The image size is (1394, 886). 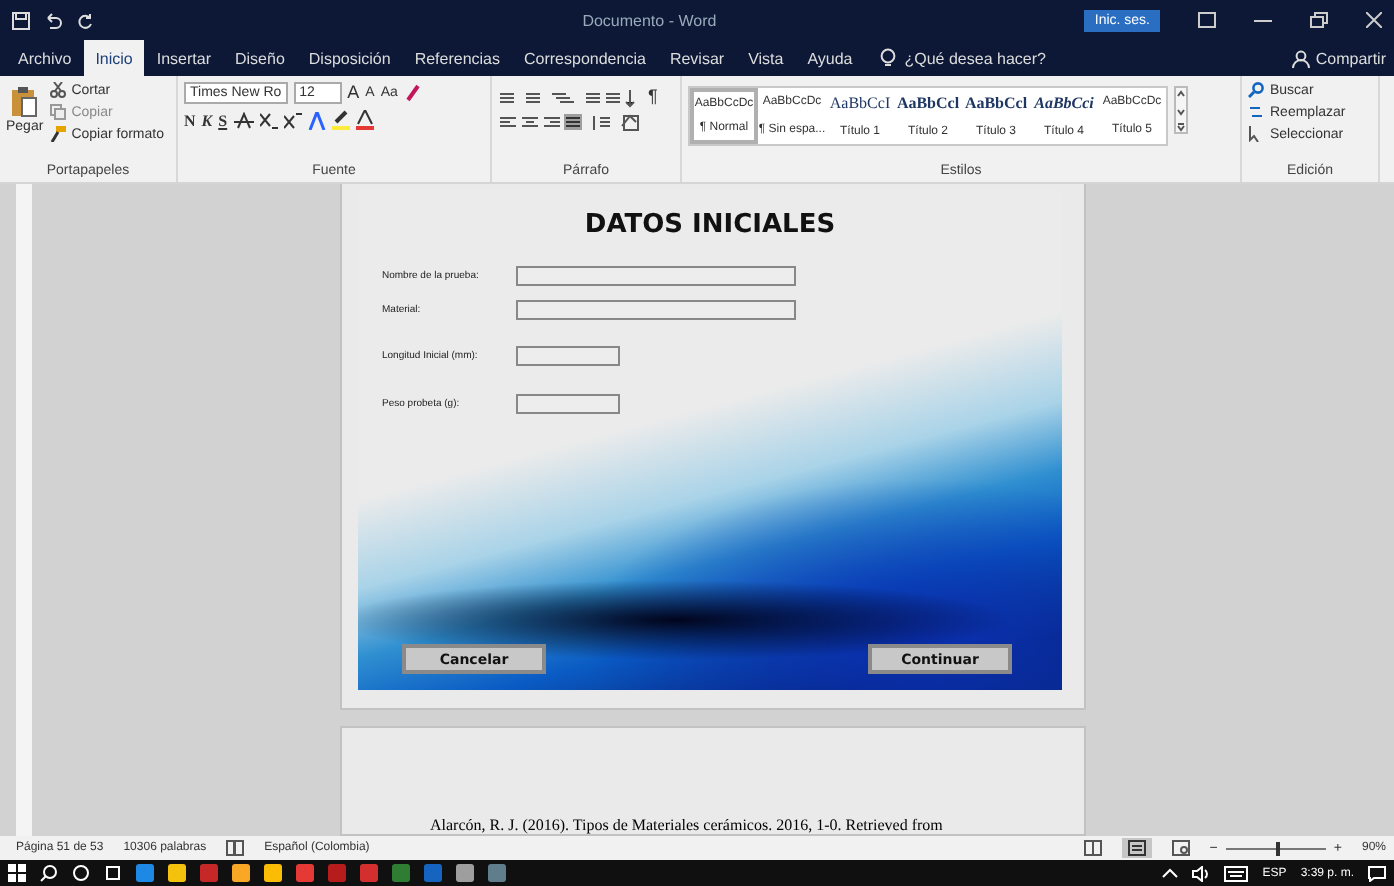 I want to click on share-button: Compartir, so click(x=1351, y=58).